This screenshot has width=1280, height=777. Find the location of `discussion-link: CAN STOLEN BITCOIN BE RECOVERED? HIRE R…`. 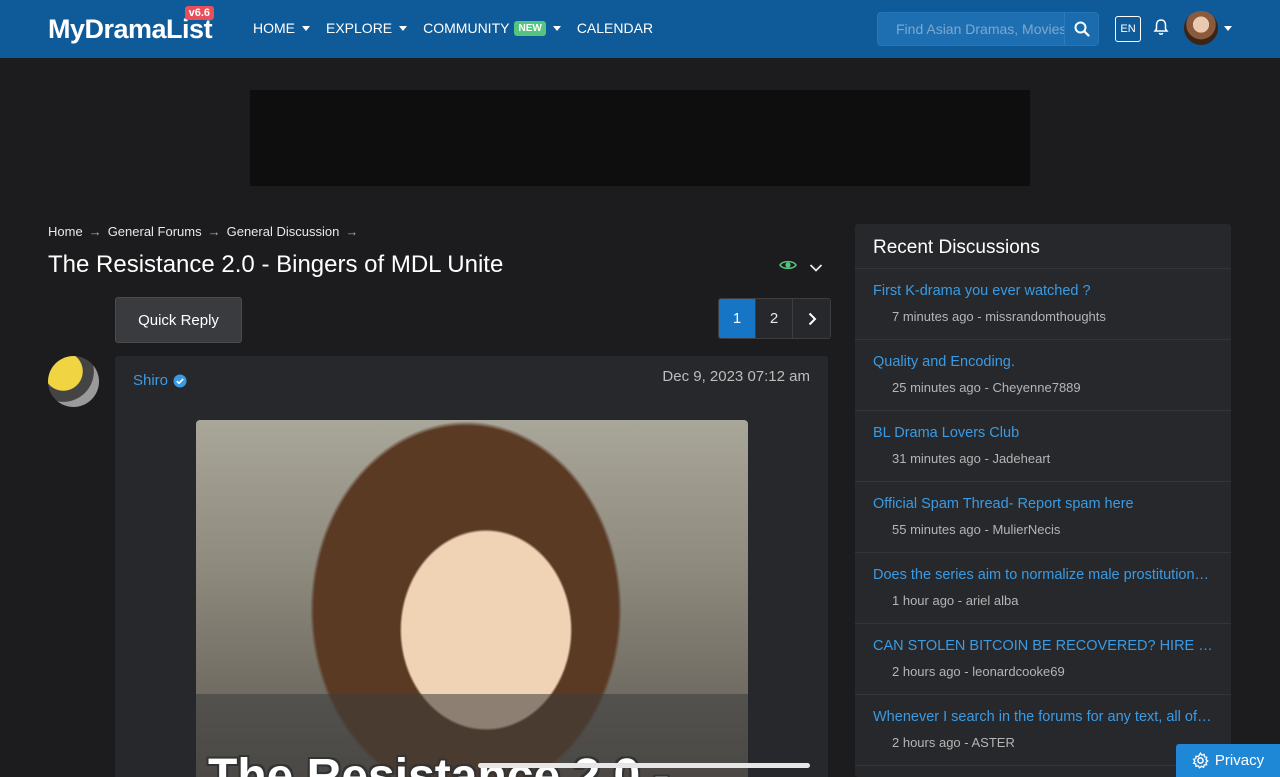

discussion-link: CAN STOLEN BITCOIN BE RECOVERED? HIRE R… is located at coordinates (1043, 646).